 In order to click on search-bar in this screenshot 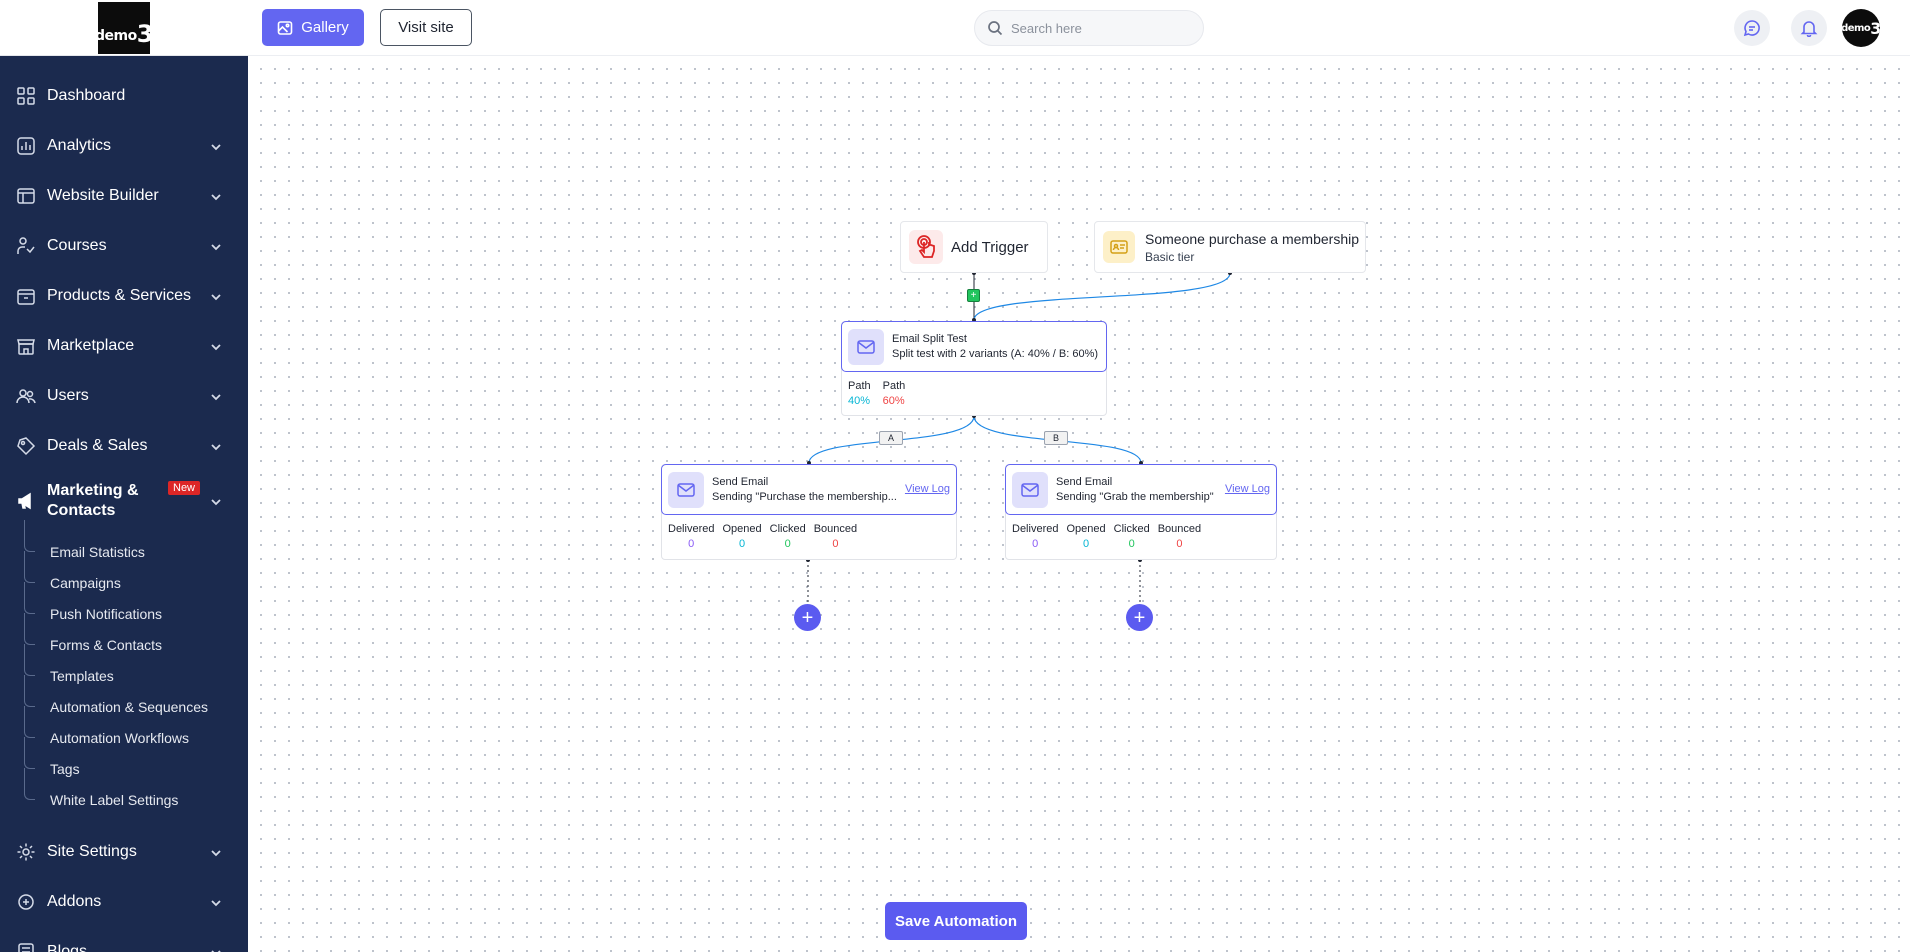, I will do `click(1089, 28)`.